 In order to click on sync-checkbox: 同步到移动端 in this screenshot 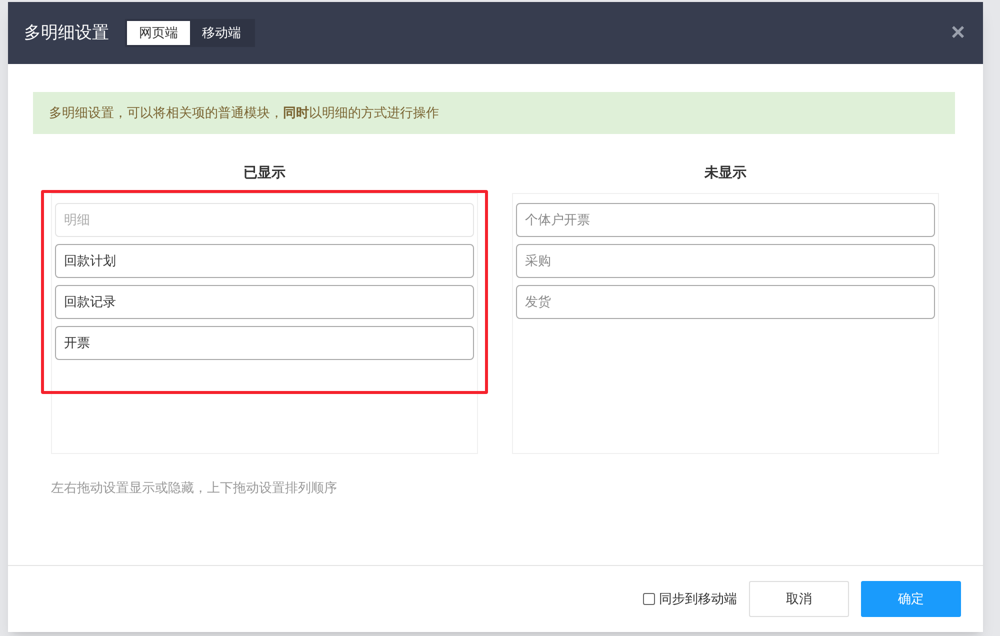, I will do `click(690, 599)`.